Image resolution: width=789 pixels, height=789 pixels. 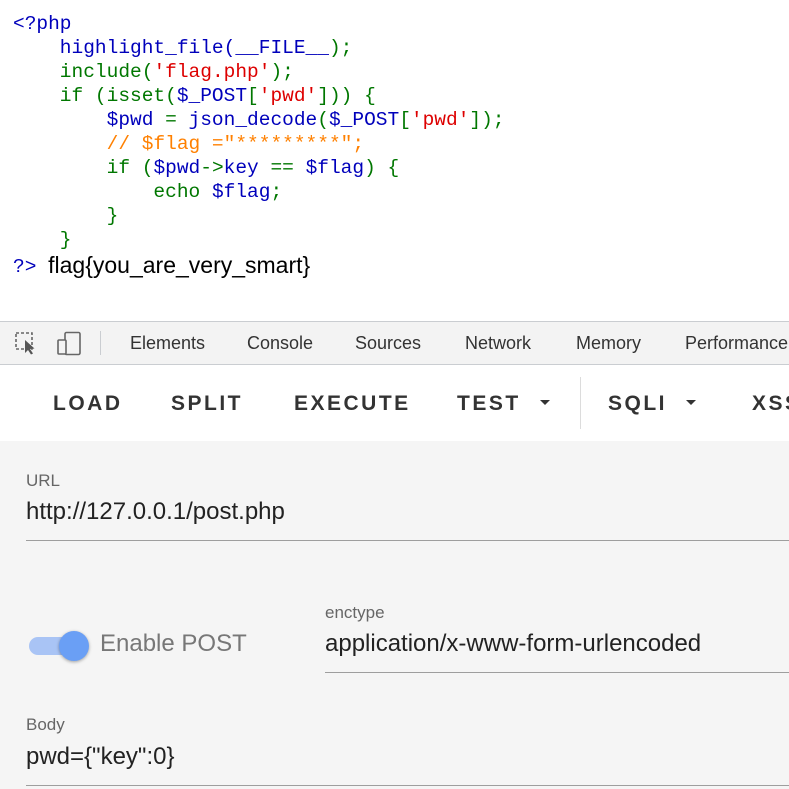 I want to click on url-label: URL, so click(x=43, y=480).